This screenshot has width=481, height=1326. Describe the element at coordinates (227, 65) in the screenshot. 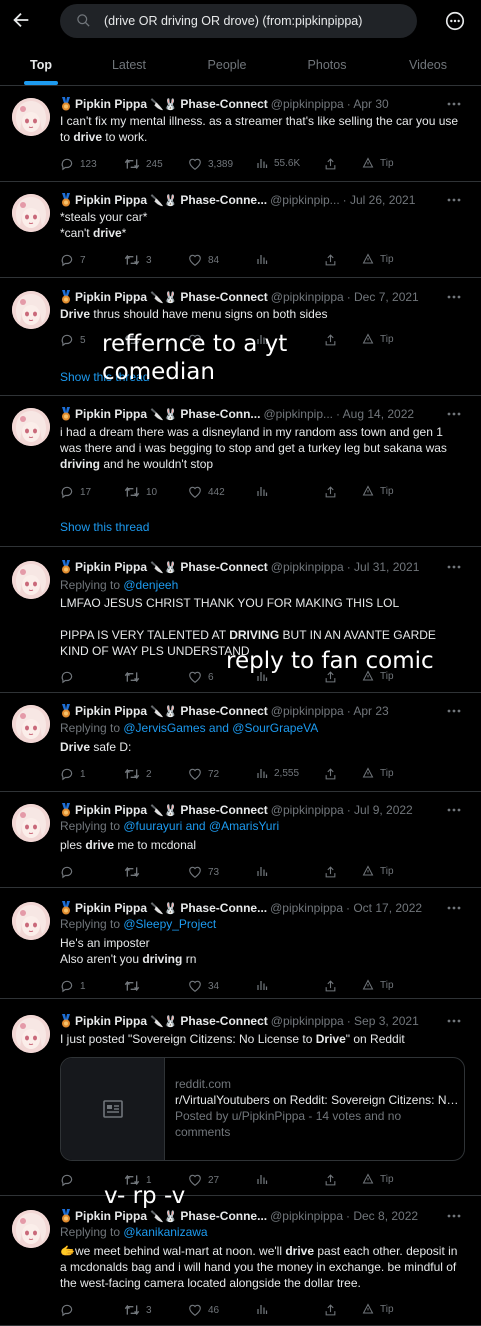

I see `tab-people: People` at that location.